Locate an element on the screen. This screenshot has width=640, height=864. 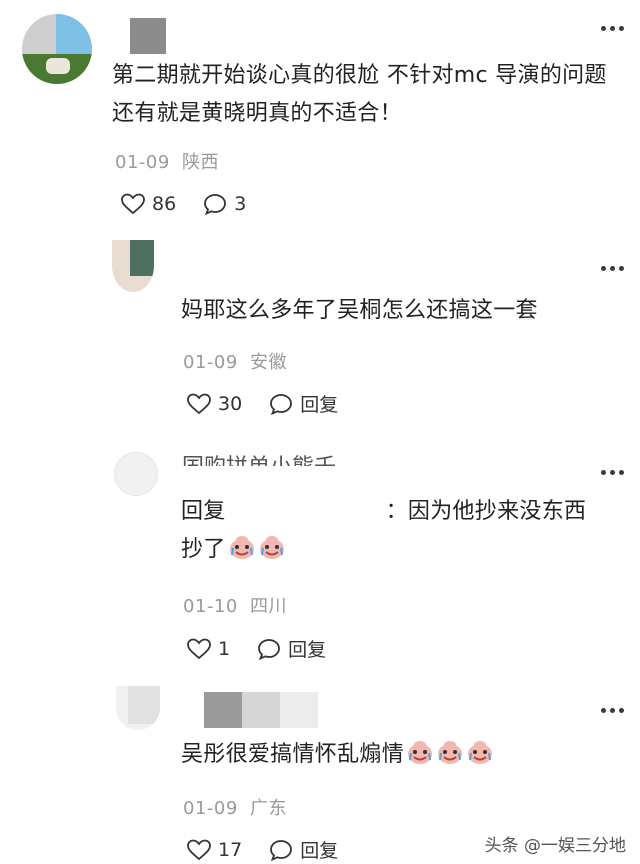
comment-text: 妈耶这么多年了吴桐怎么还搞这一套 is located at coordinates (359, 310).